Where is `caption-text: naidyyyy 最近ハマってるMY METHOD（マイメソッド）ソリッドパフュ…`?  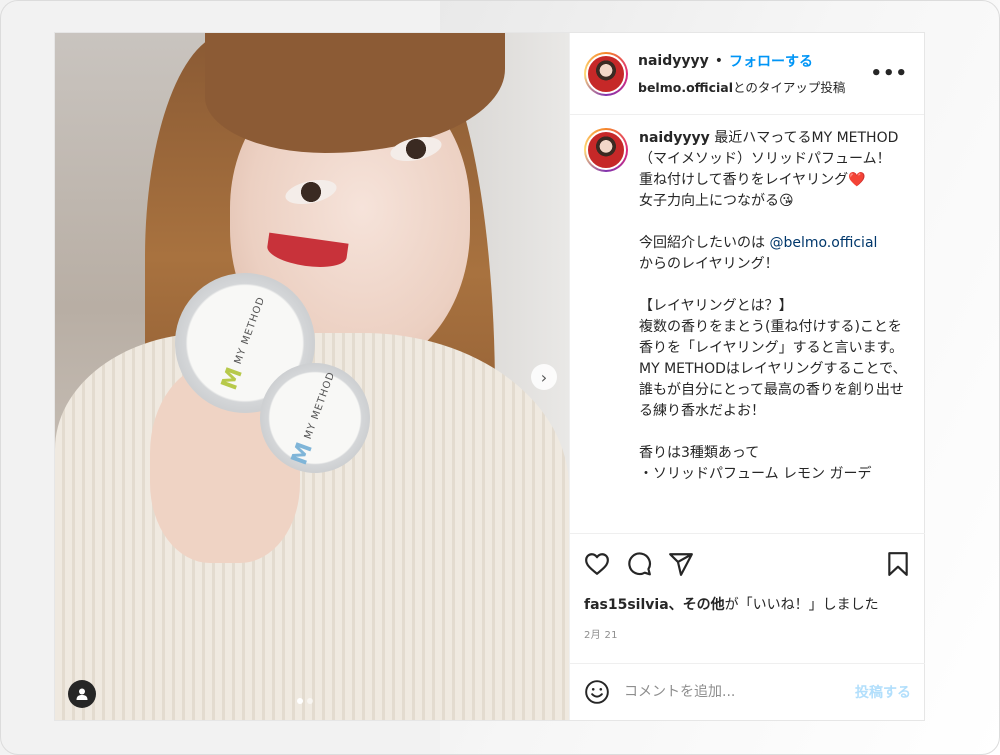
caption-text: naidyyyy 最近ハマってるMY METHOD（マイメソッド）ソリッドパフュ… is located at coordinates (774, 330).